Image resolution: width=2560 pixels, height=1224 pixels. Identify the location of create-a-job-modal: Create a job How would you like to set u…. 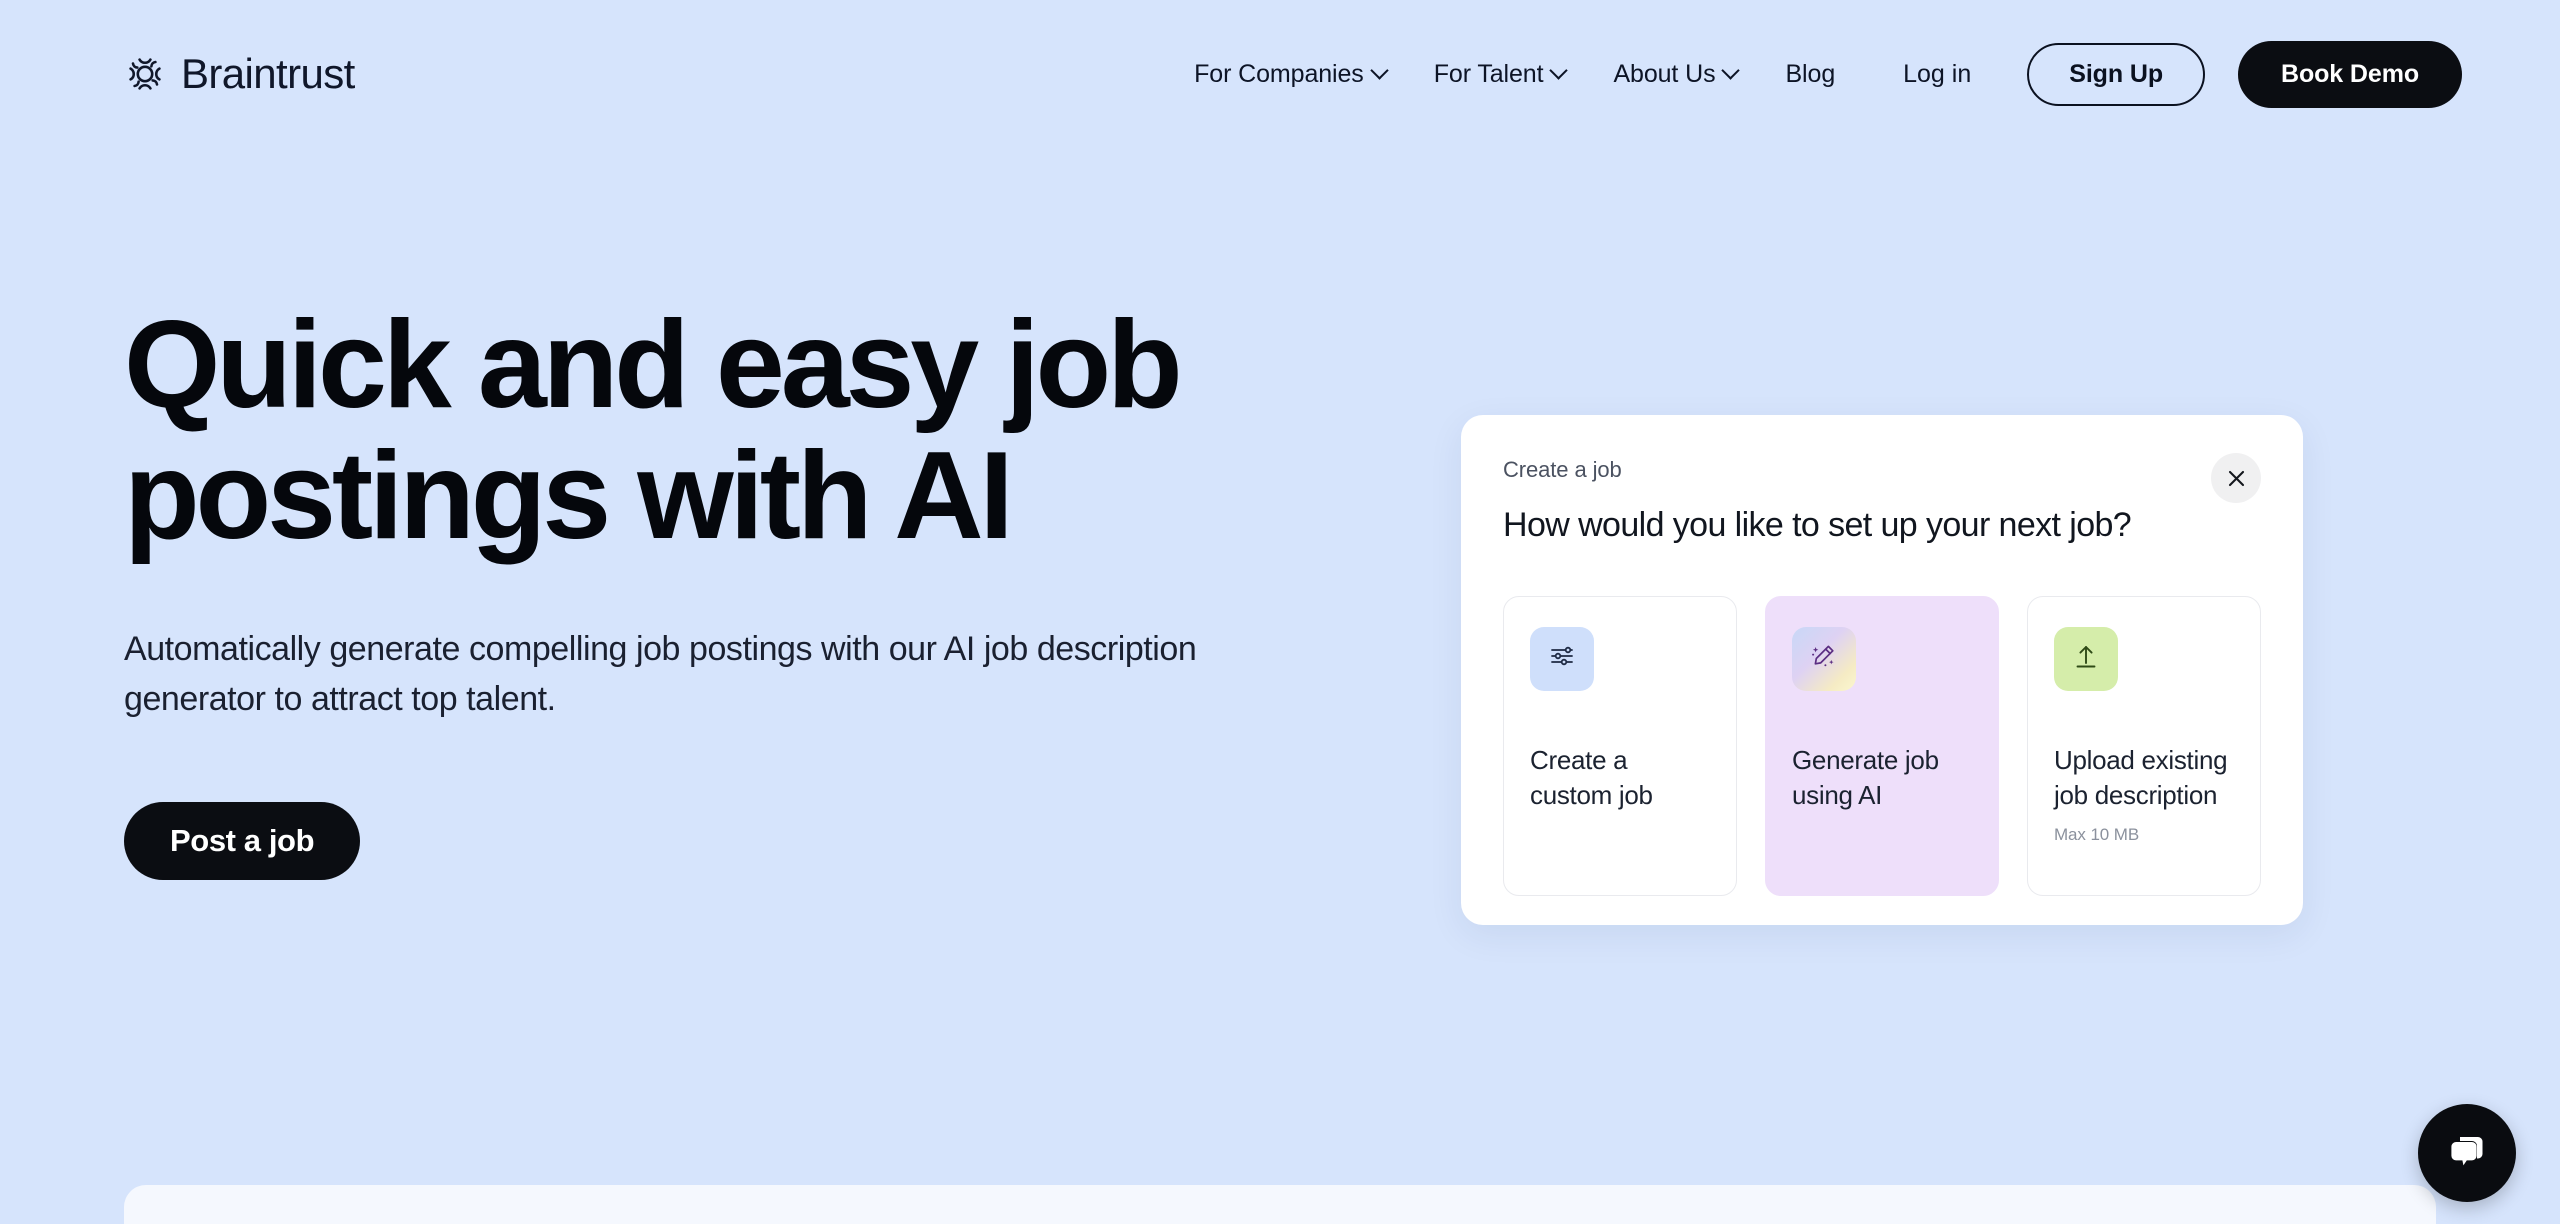
(1882, 670).